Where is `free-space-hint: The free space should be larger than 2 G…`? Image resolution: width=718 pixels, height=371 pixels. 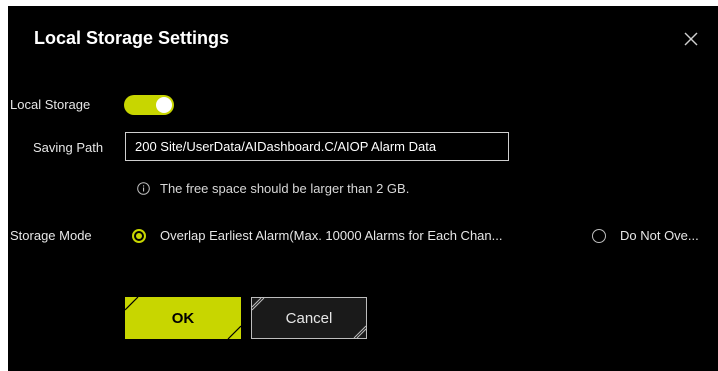 free-space-hint: The free space should be larger than 2 G… is located at coordinates (285, 188).